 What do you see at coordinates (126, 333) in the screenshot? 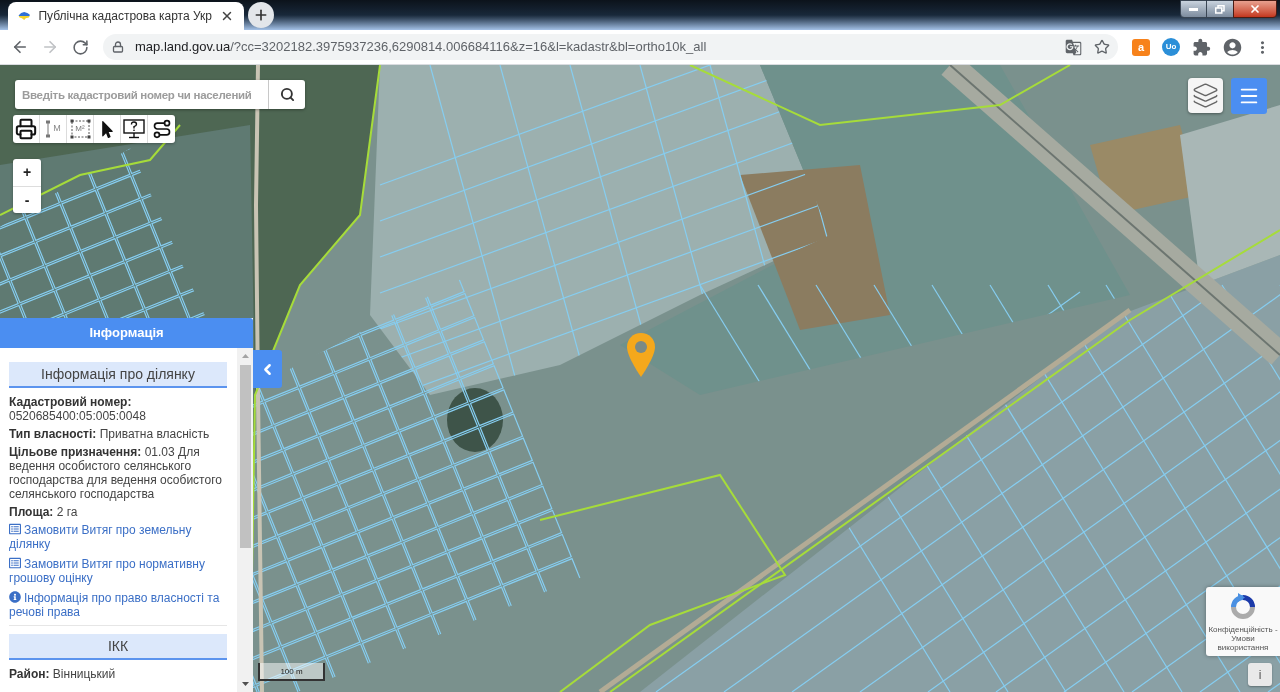
I see `panel-header: Інформація` at bounding box center [126, 333].